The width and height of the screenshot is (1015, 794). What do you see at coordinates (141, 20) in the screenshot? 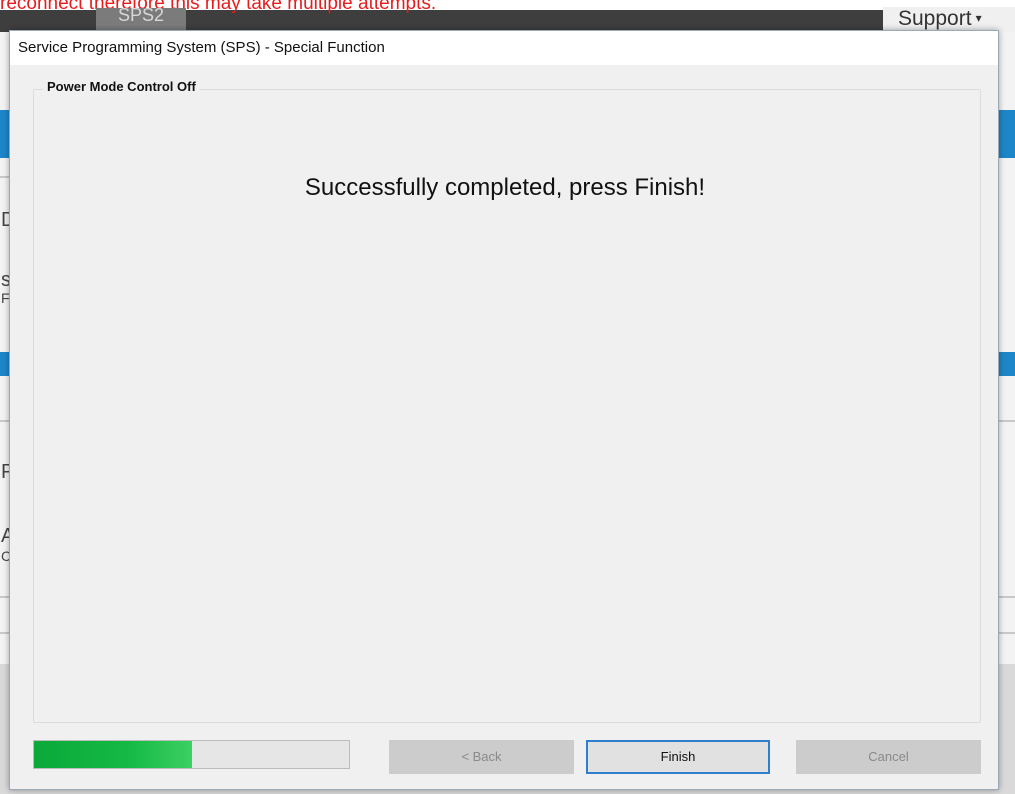
I see `background-app-tab: SPS2` at bounding box center [141, 20].